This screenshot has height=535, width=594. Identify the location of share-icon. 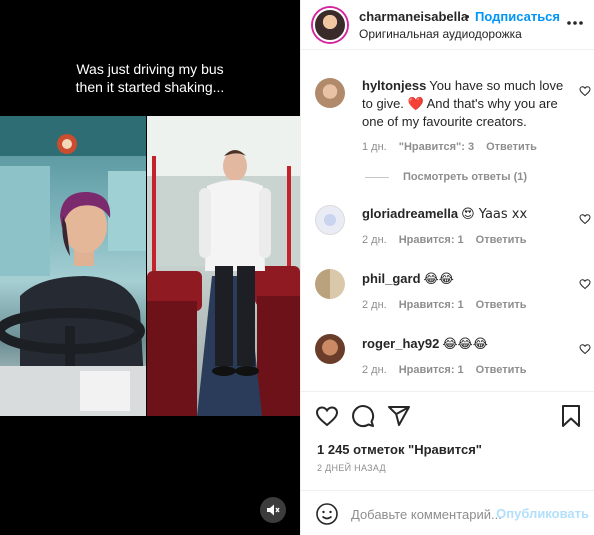
(399, 416).